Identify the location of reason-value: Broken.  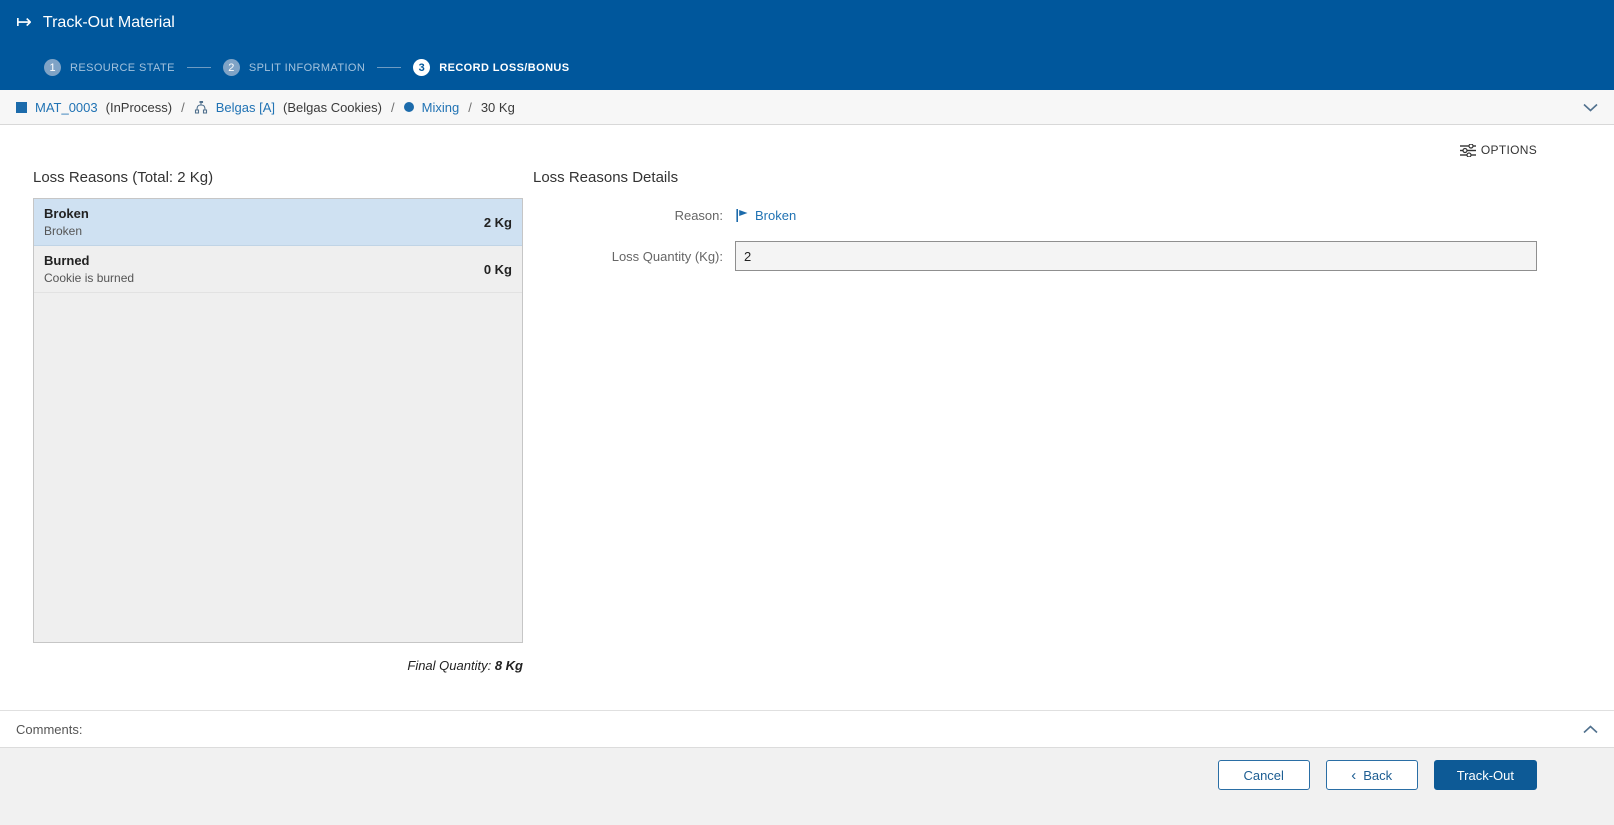
(765, 215).